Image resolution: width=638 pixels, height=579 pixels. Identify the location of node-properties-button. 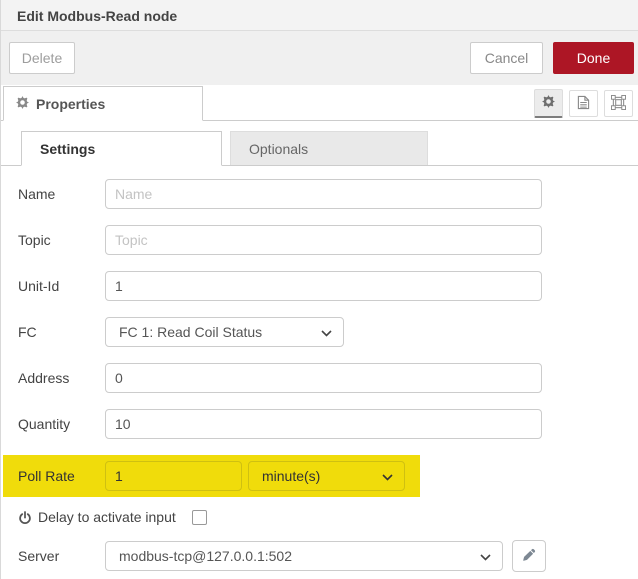
(548, 103).